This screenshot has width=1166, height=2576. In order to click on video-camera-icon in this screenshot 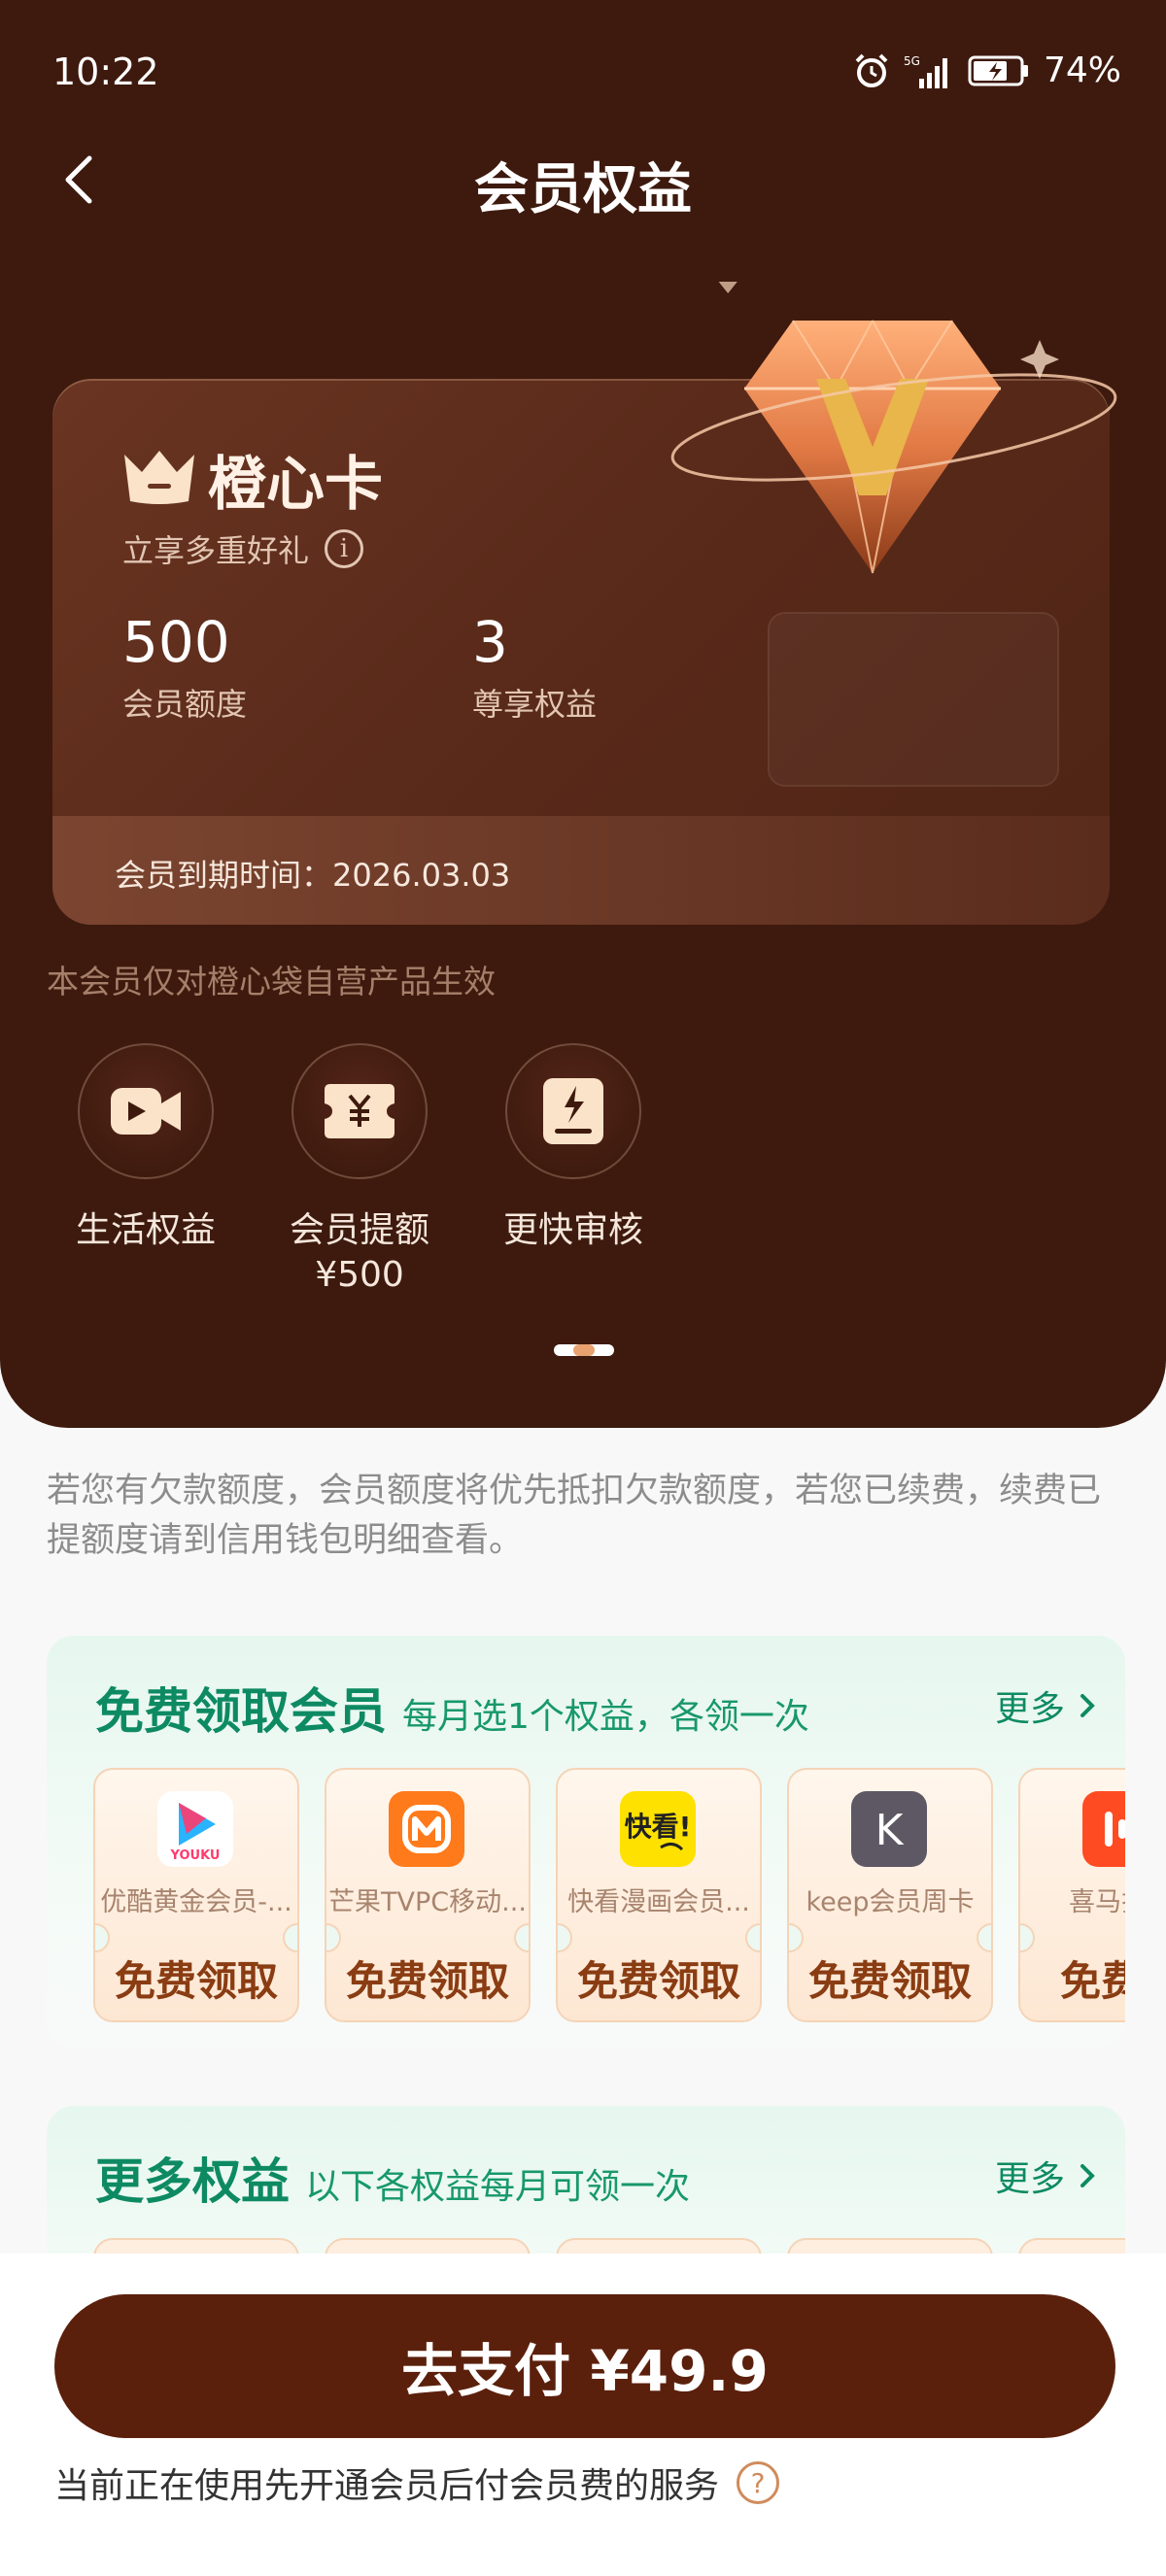, I will do `click(146, 1111)`.